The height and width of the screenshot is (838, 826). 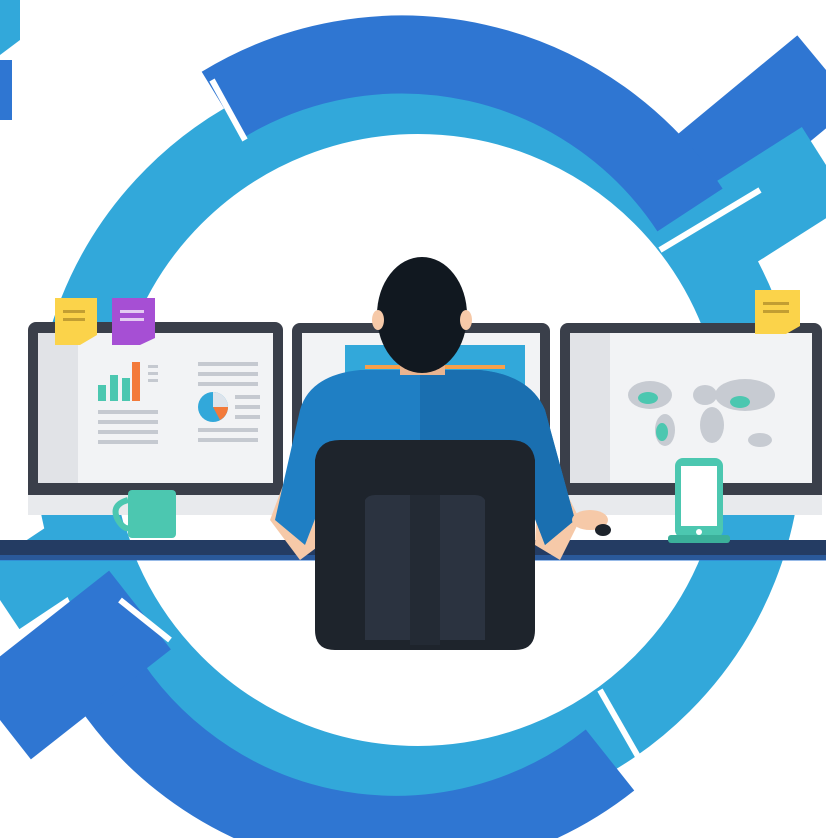 I want to click on corner-emblem, so click(x=10, y=60).